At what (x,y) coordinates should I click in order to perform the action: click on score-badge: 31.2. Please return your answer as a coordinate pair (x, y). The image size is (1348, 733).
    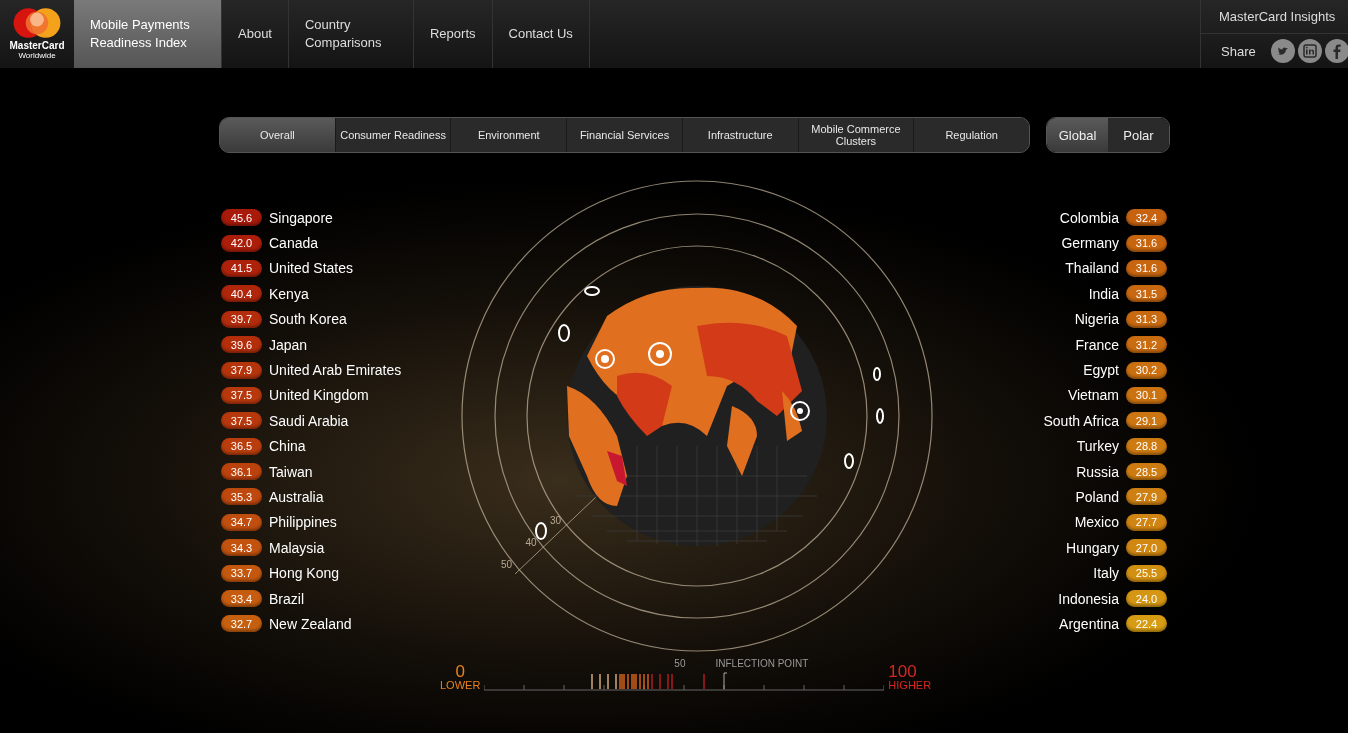
    Looking at the image, I should click on (1146, 345).